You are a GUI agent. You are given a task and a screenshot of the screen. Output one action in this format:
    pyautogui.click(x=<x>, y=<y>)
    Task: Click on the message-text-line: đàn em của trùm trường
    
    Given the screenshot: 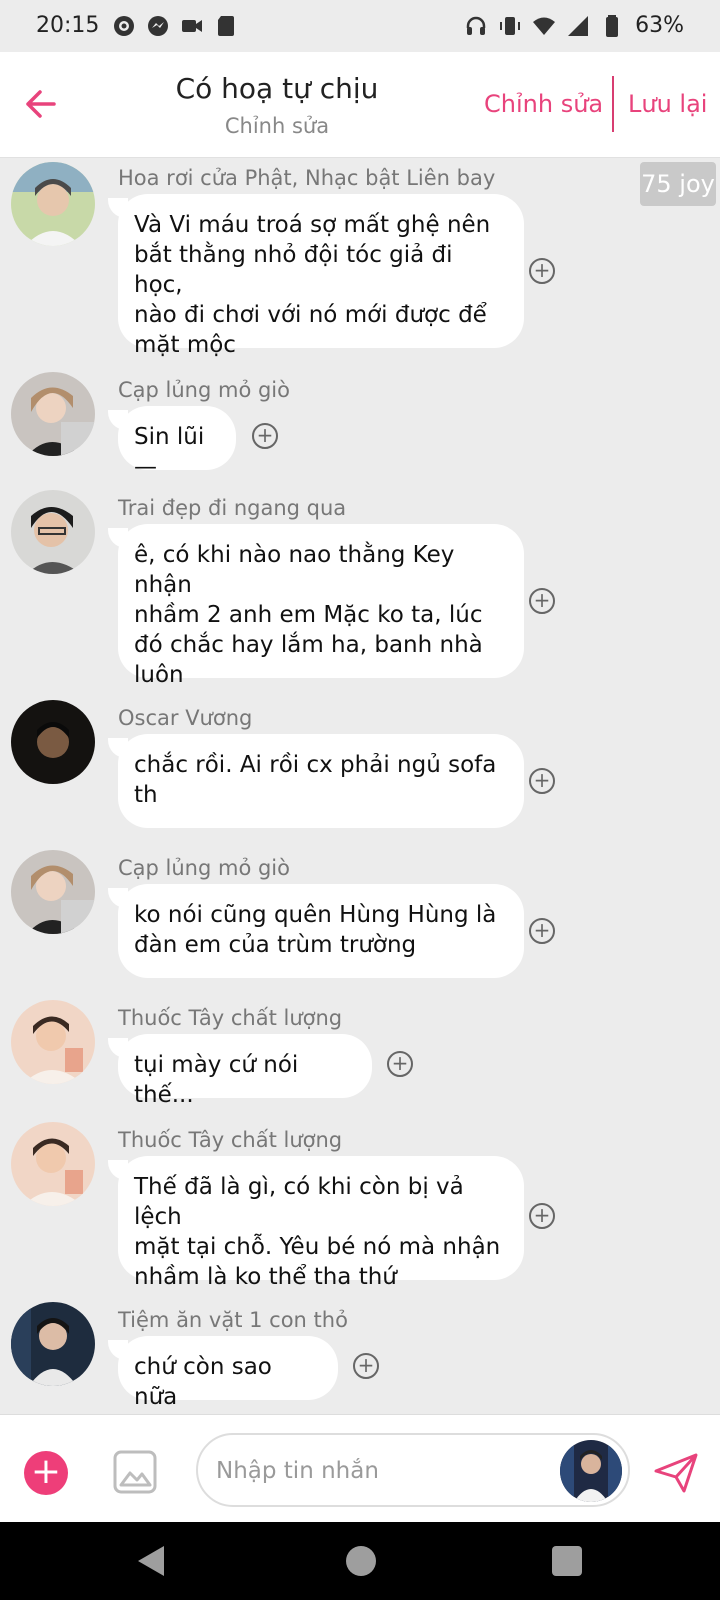 What is the action you would take?
    pyautogui.click(x=275, y=945)
    